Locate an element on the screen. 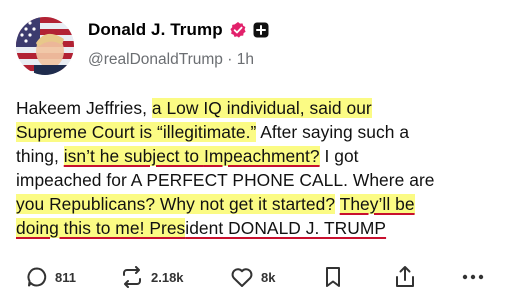  avatar is located at coordinates (45, 46).